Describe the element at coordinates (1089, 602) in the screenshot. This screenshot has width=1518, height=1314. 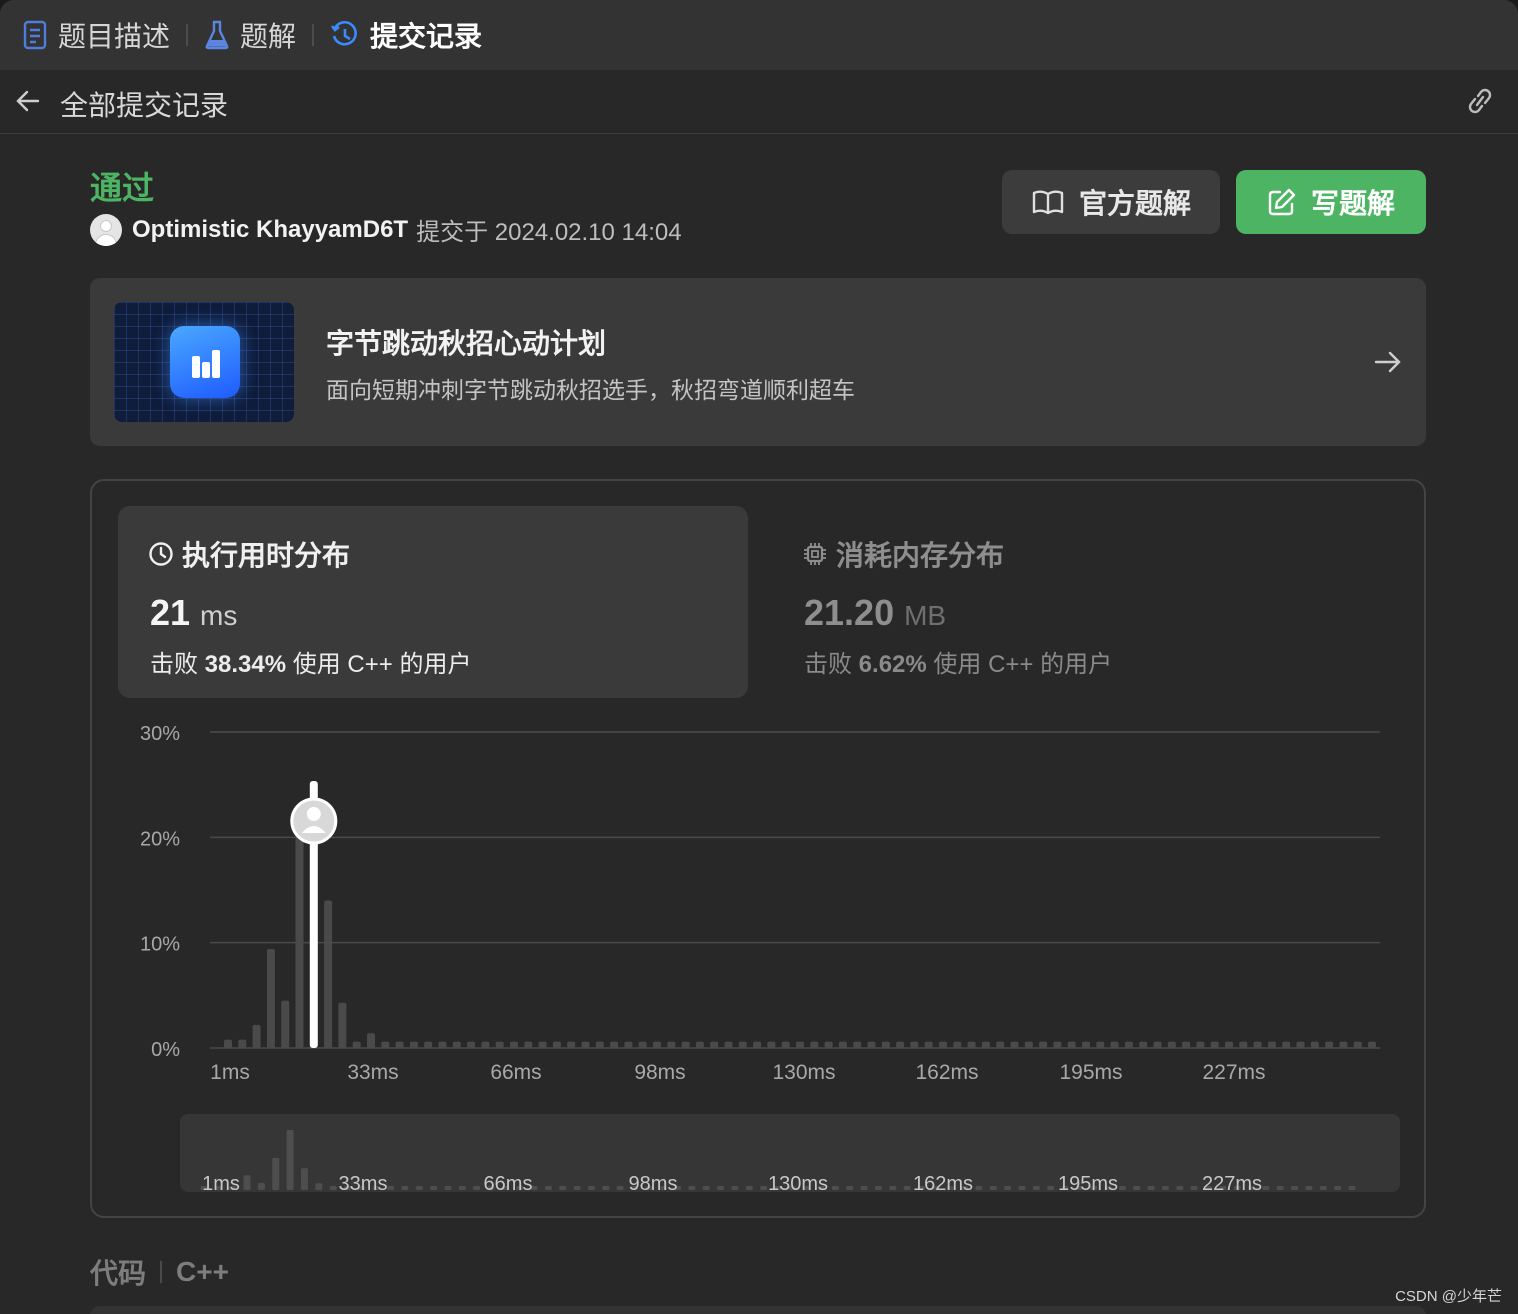
I see `memory-card: 消耗内存分布 21.20 MB 击败 6.62% 使用 C++ 的用户` at that location.